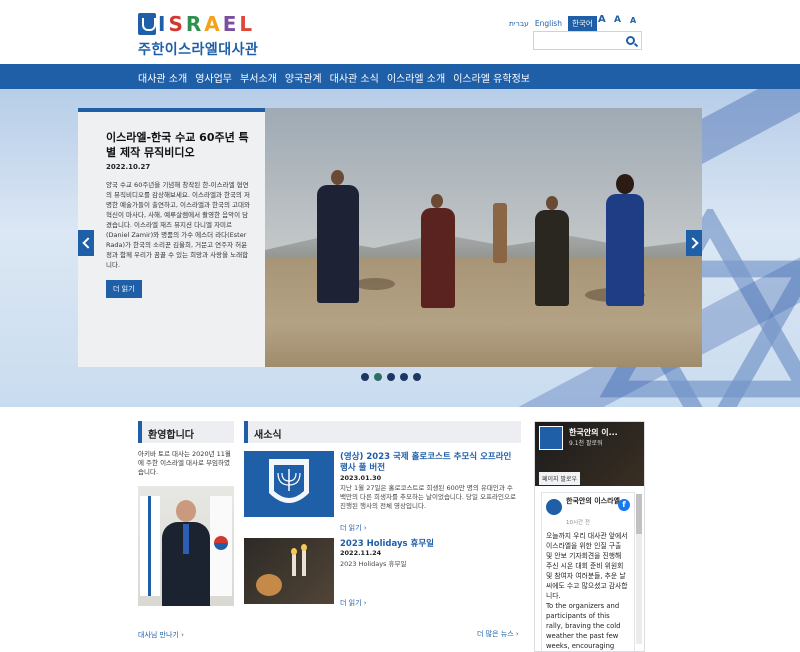  What do you see at coordinates (548, 23) in the screenshot?
I see `lang-english: English` at bounding box center [548, 23].